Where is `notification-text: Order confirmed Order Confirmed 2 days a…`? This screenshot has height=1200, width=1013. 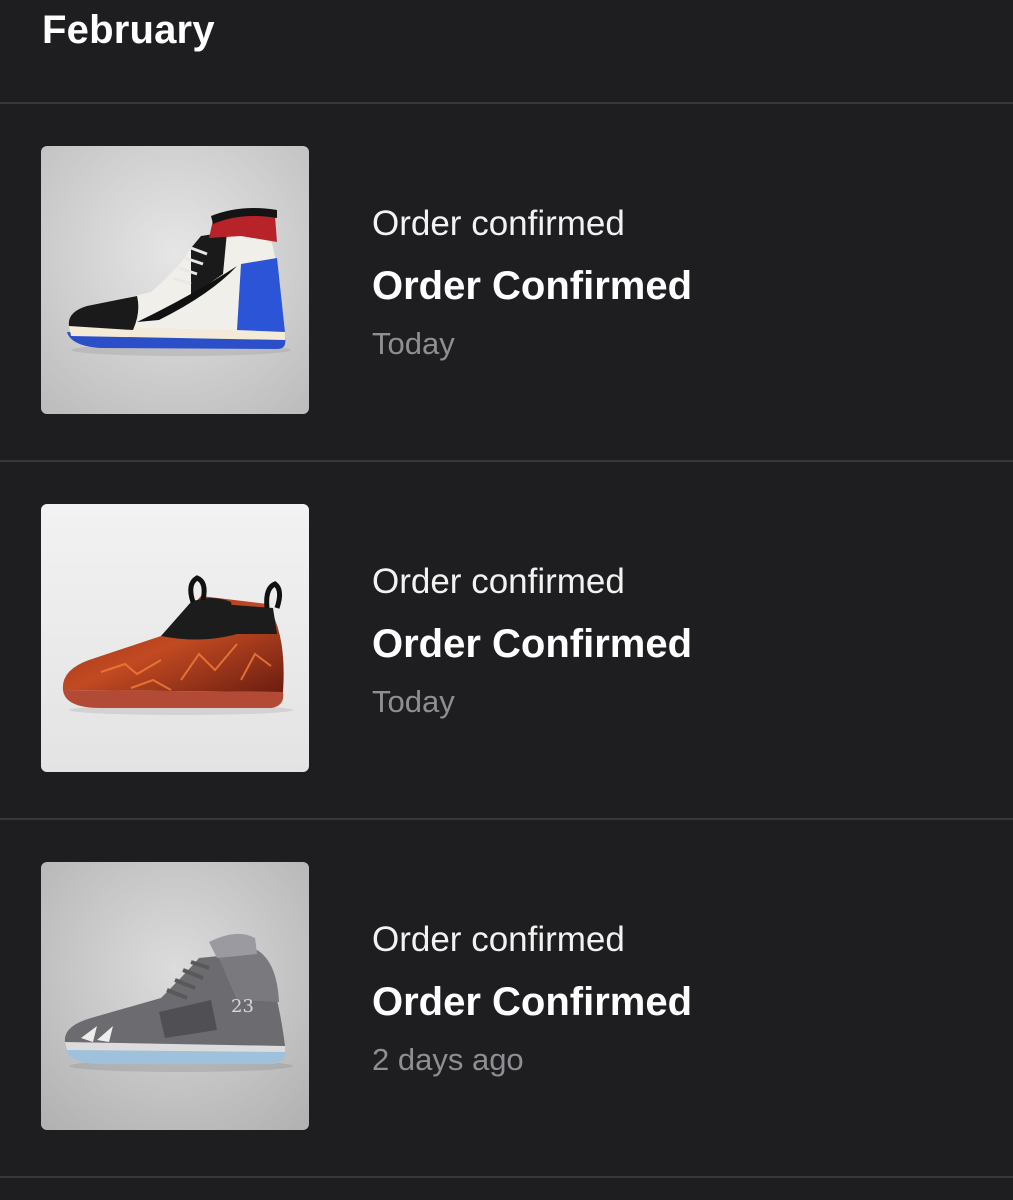 notification-text: Order confirmed Order Confirmed 2 days a… is located at coordinates (532, 1000).